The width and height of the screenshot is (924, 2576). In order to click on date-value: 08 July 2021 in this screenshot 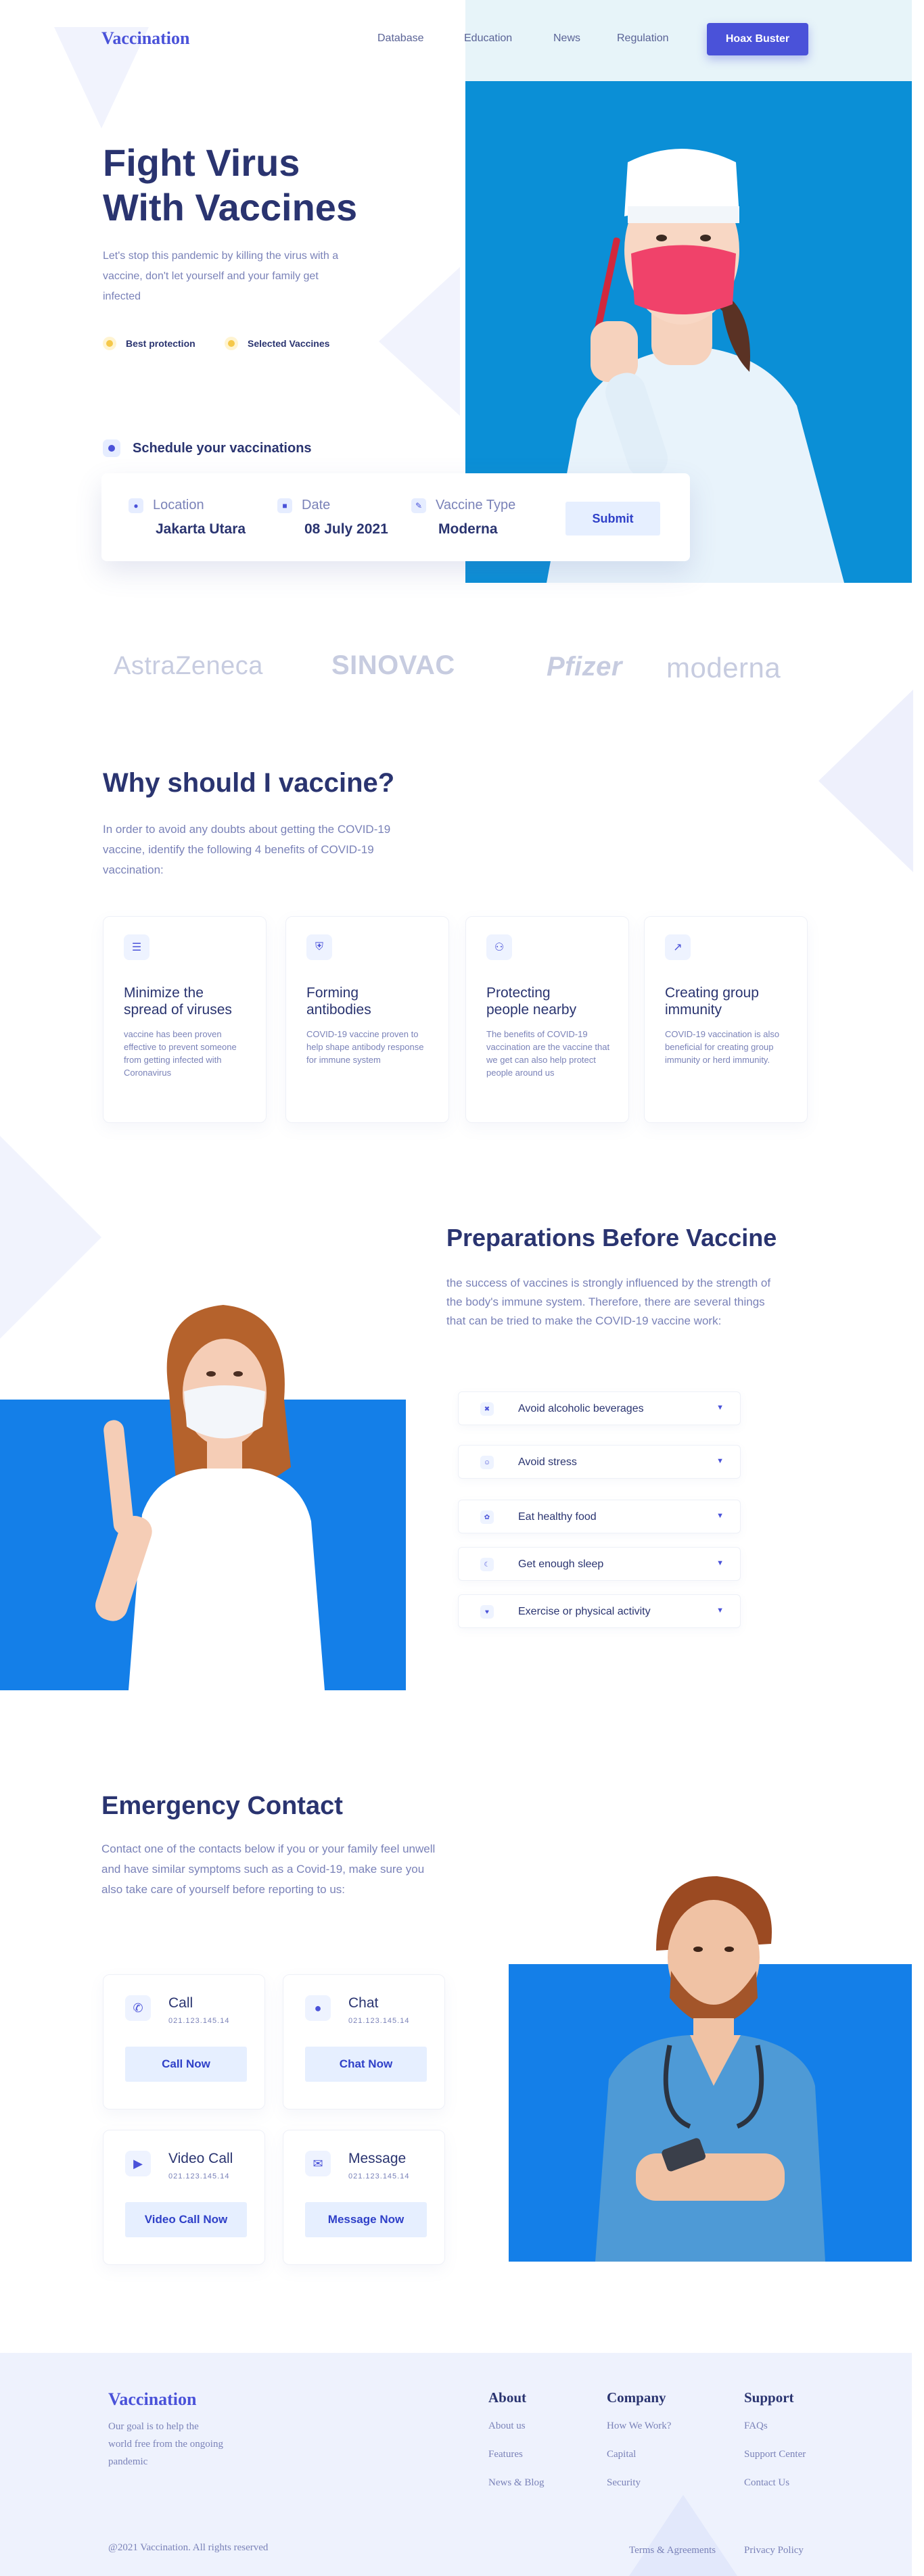, I will do `click(346, 529)`.